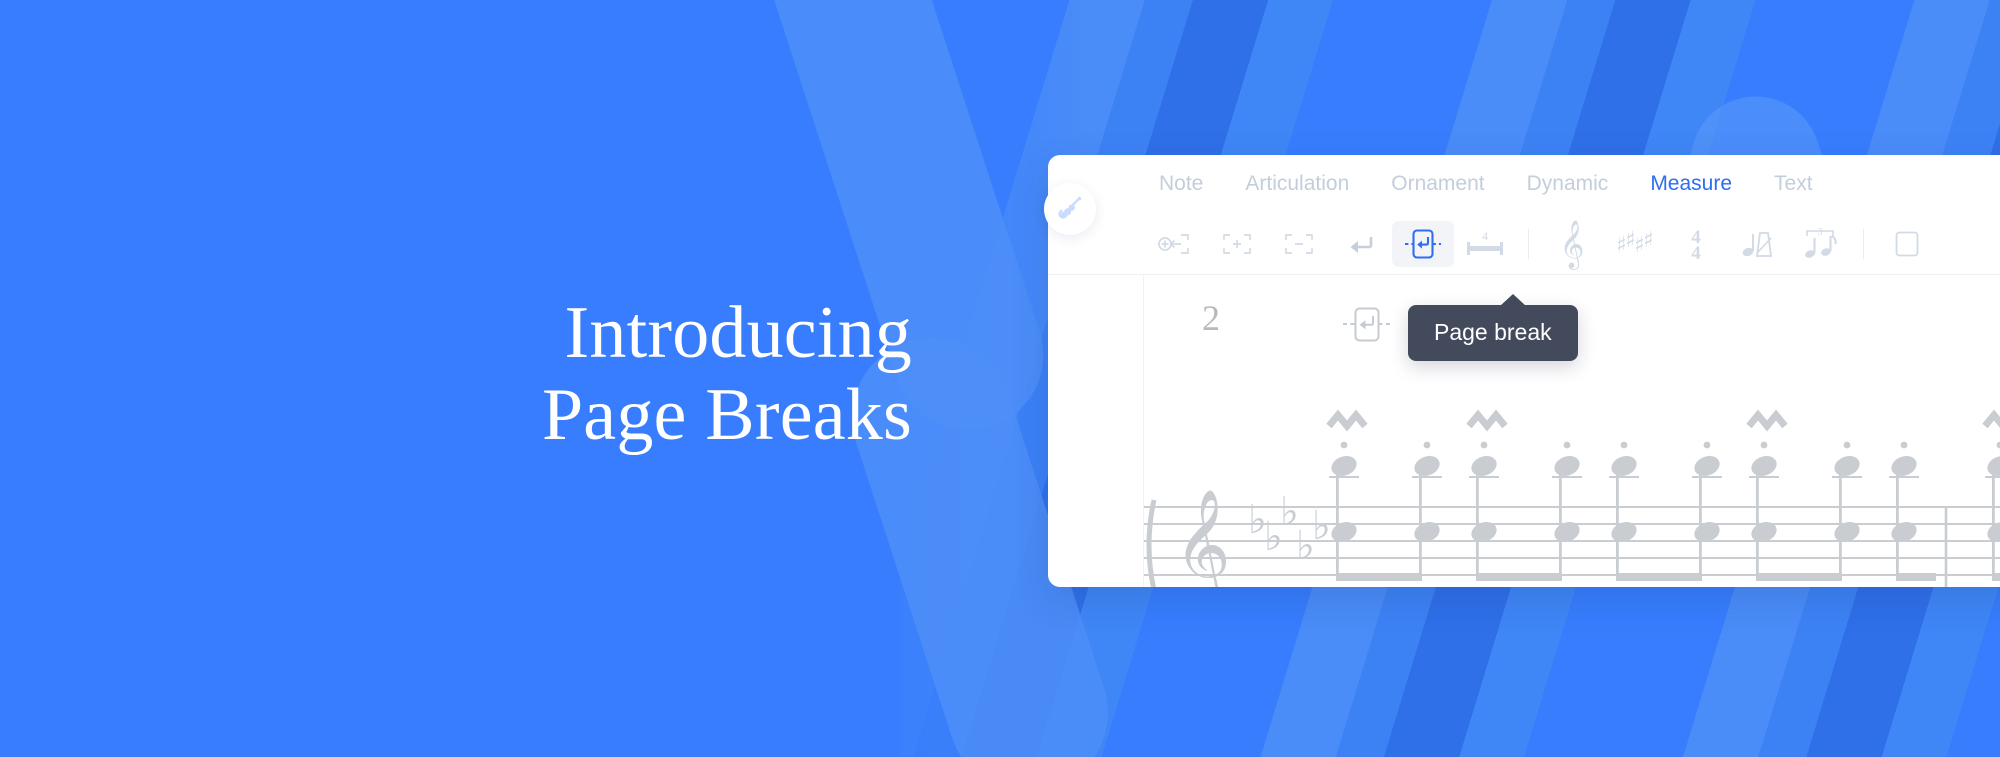 The width and height of the screenshot is (2000, 757). What do you see at coordinates (1513, 300) in the screenshot?
I see `tooltip-arrow` at bounding box center [1513, 300].